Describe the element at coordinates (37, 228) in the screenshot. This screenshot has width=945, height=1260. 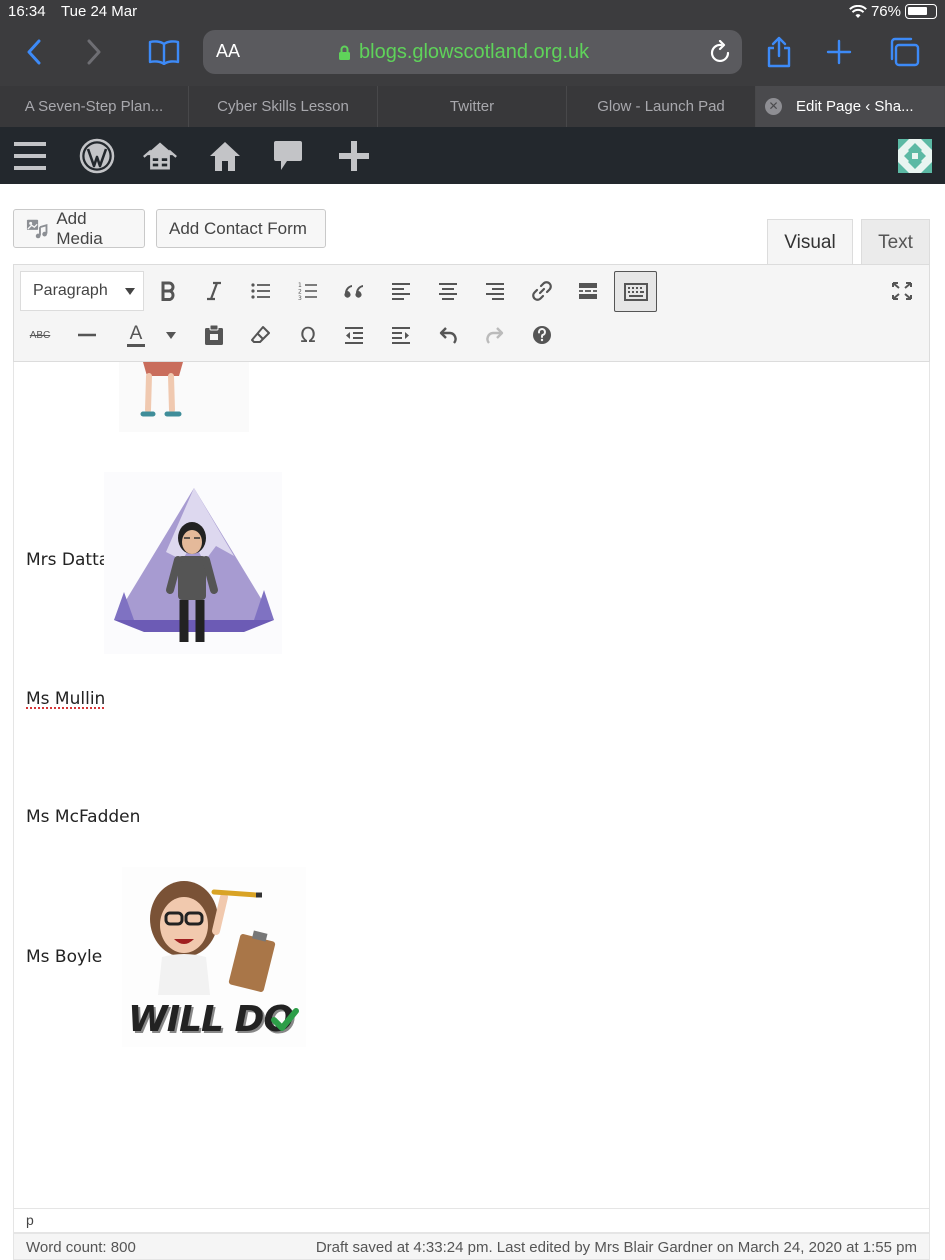
I see `media-icon` at that location.